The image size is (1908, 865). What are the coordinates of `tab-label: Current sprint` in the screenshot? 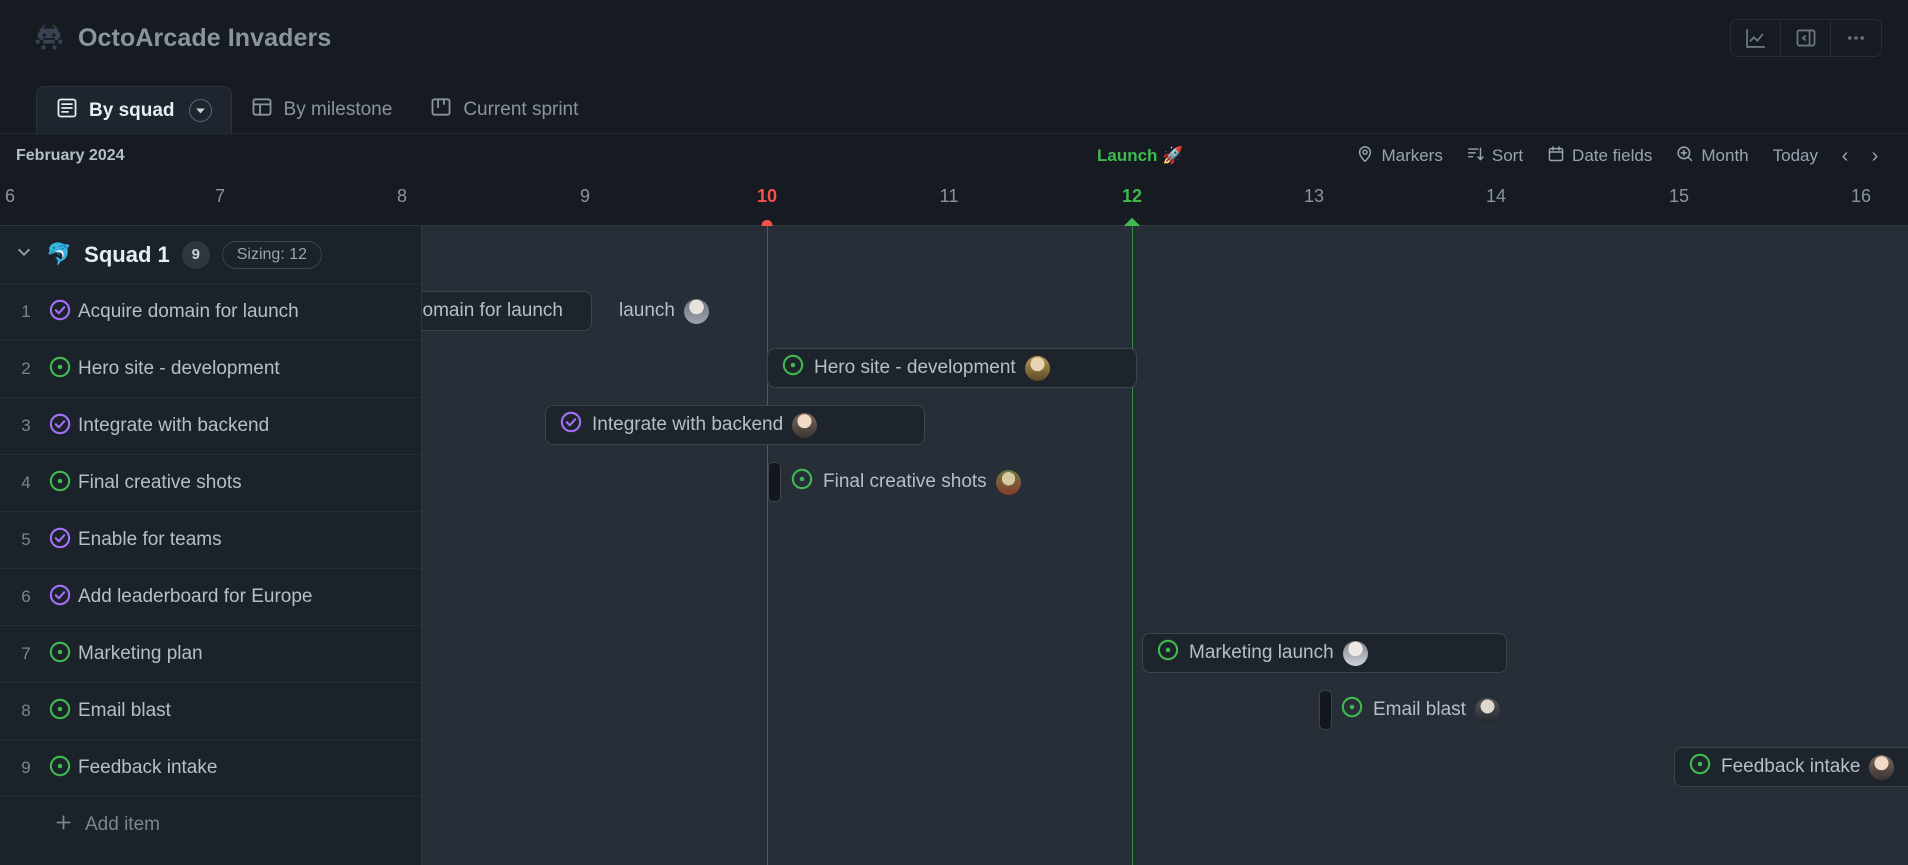 It's located at (521, 109).